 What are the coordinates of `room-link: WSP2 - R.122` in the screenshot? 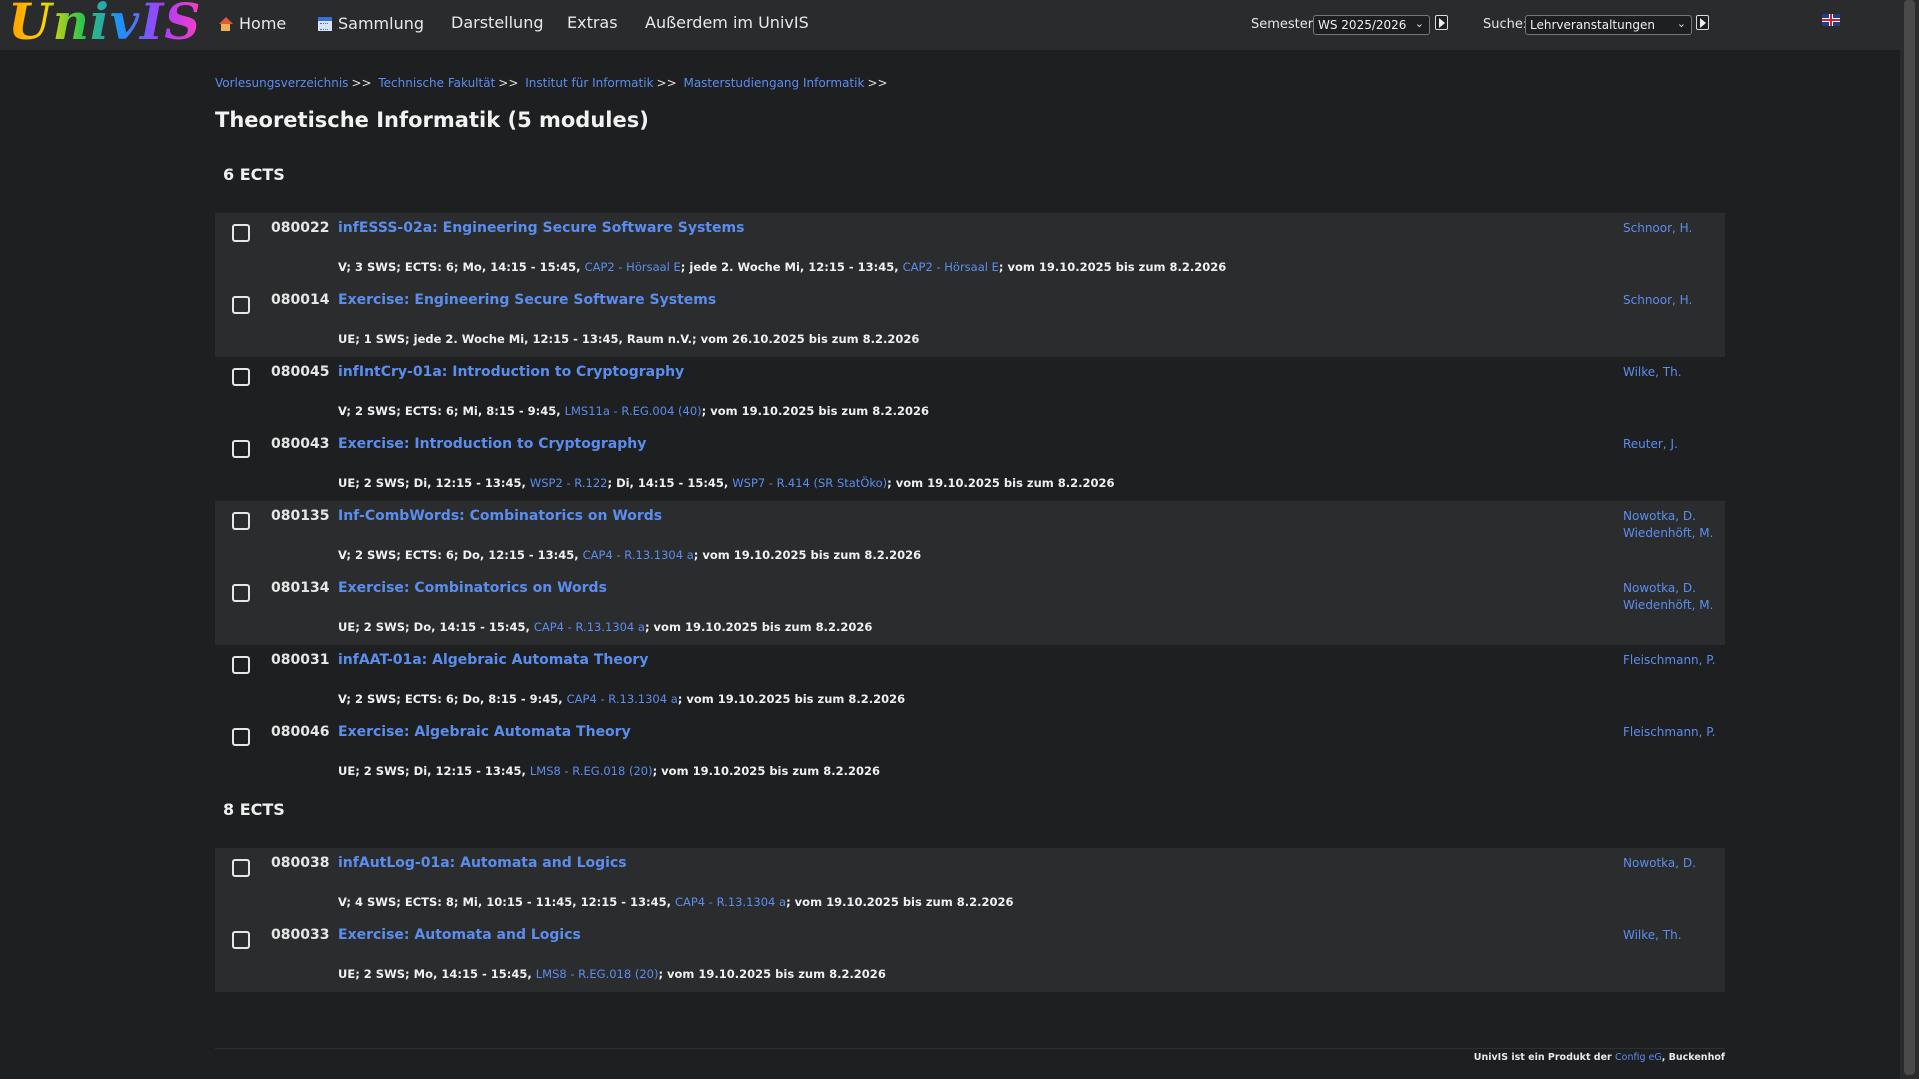 It's located at (569, 483).